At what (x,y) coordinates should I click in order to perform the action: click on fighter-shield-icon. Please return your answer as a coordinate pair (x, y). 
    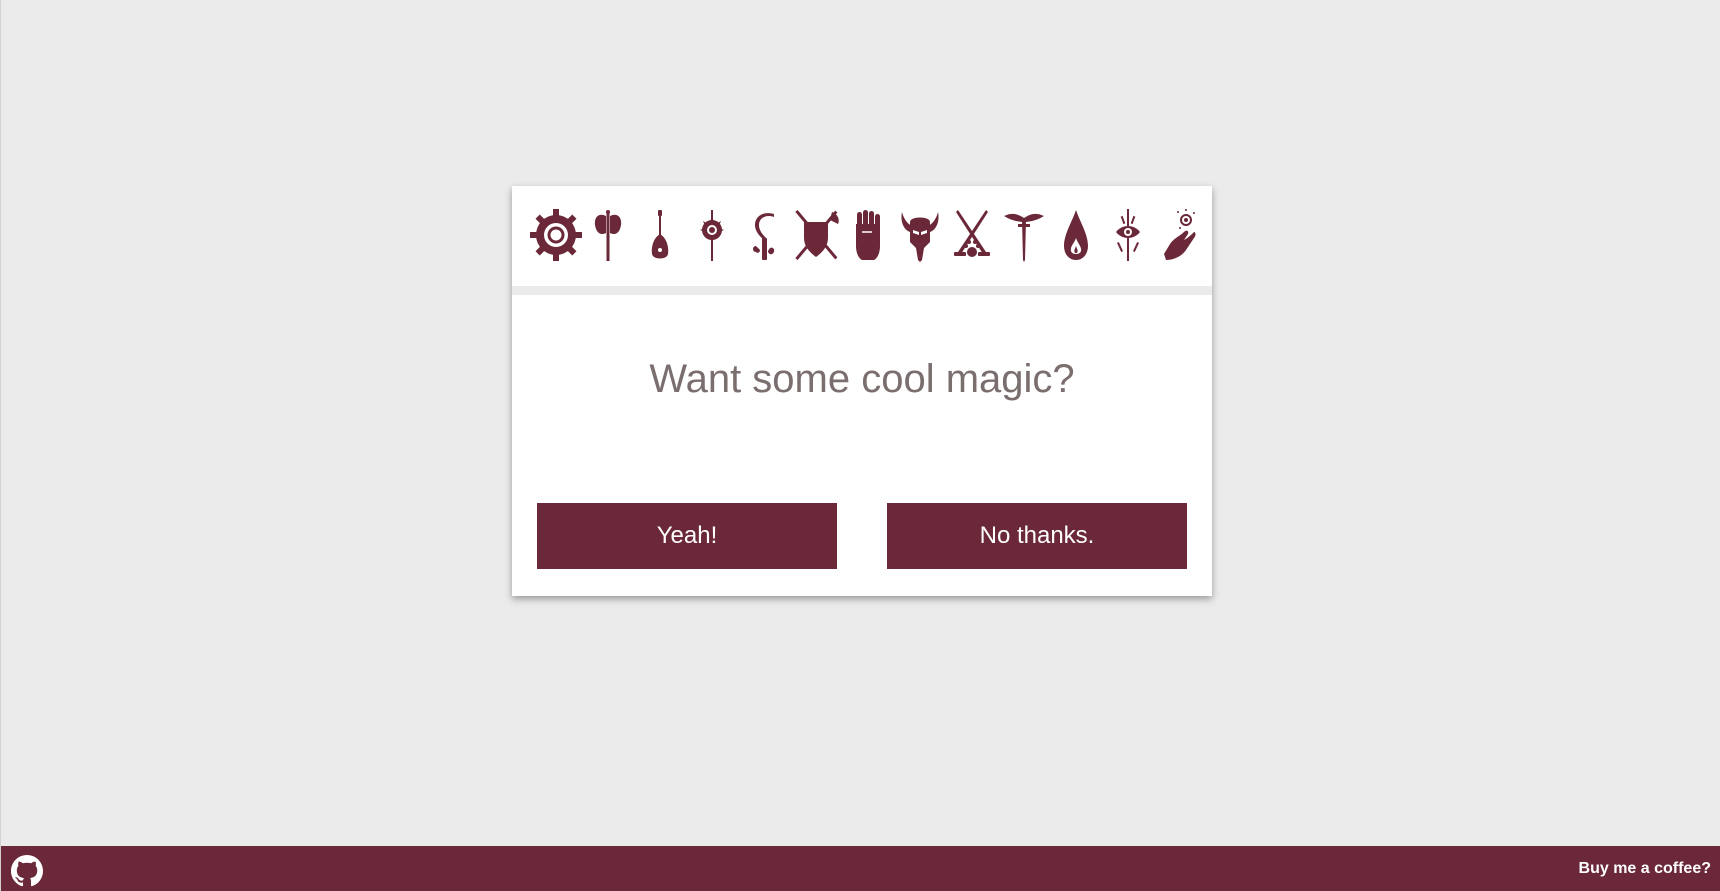
    Looking at the image, I should click on (816, 235).